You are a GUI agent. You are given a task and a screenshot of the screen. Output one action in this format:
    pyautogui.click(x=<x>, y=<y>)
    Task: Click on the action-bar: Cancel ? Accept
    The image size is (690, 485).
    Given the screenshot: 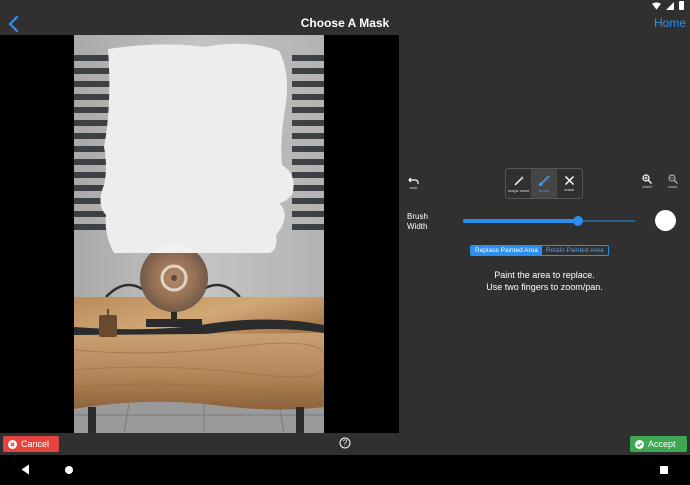 What is the action you would take?
    pyautogui.click(x=345, y=444)
    